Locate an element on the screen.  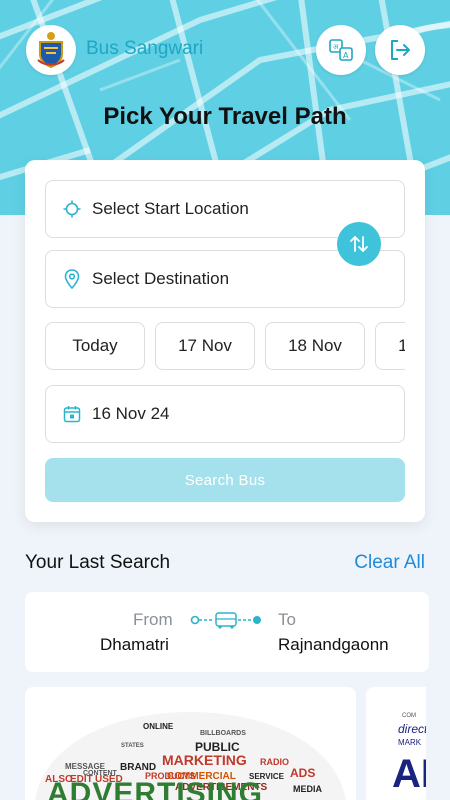
selected-date: 16 Nov 24 is located at coordinates (131, 413).